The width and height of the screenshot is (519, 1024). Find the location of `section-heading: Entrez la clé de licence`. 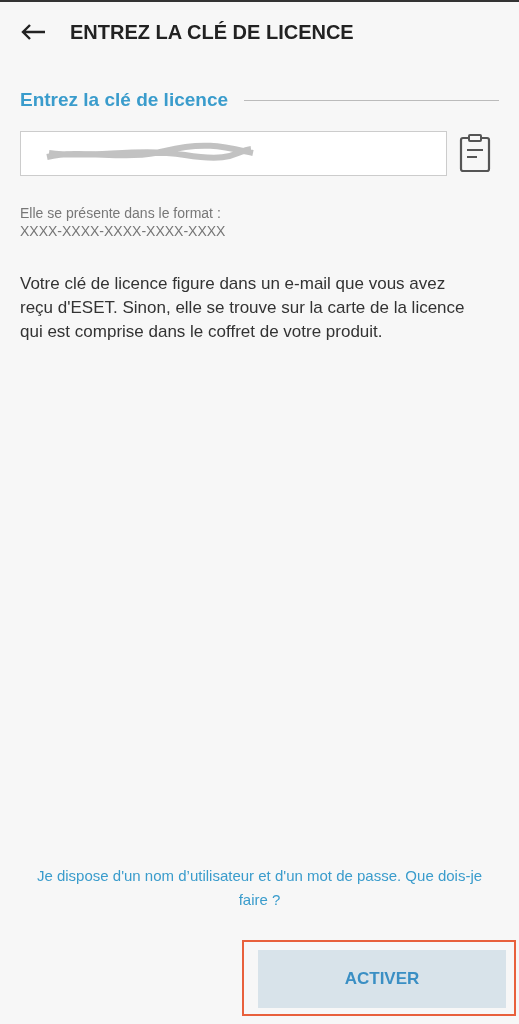

section-heading: Entrez la clé de licence is located at coordinates (124, 100).